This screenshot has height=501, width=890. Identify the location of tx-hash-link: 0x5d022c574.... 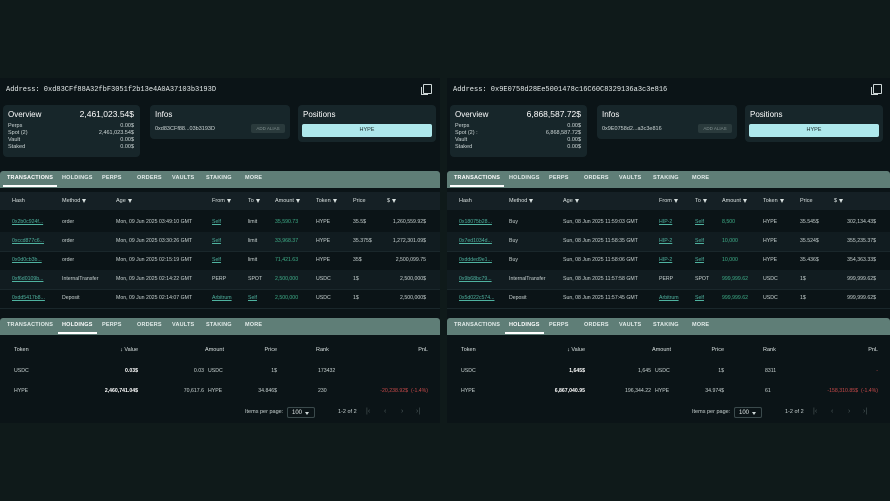
(476, 298).